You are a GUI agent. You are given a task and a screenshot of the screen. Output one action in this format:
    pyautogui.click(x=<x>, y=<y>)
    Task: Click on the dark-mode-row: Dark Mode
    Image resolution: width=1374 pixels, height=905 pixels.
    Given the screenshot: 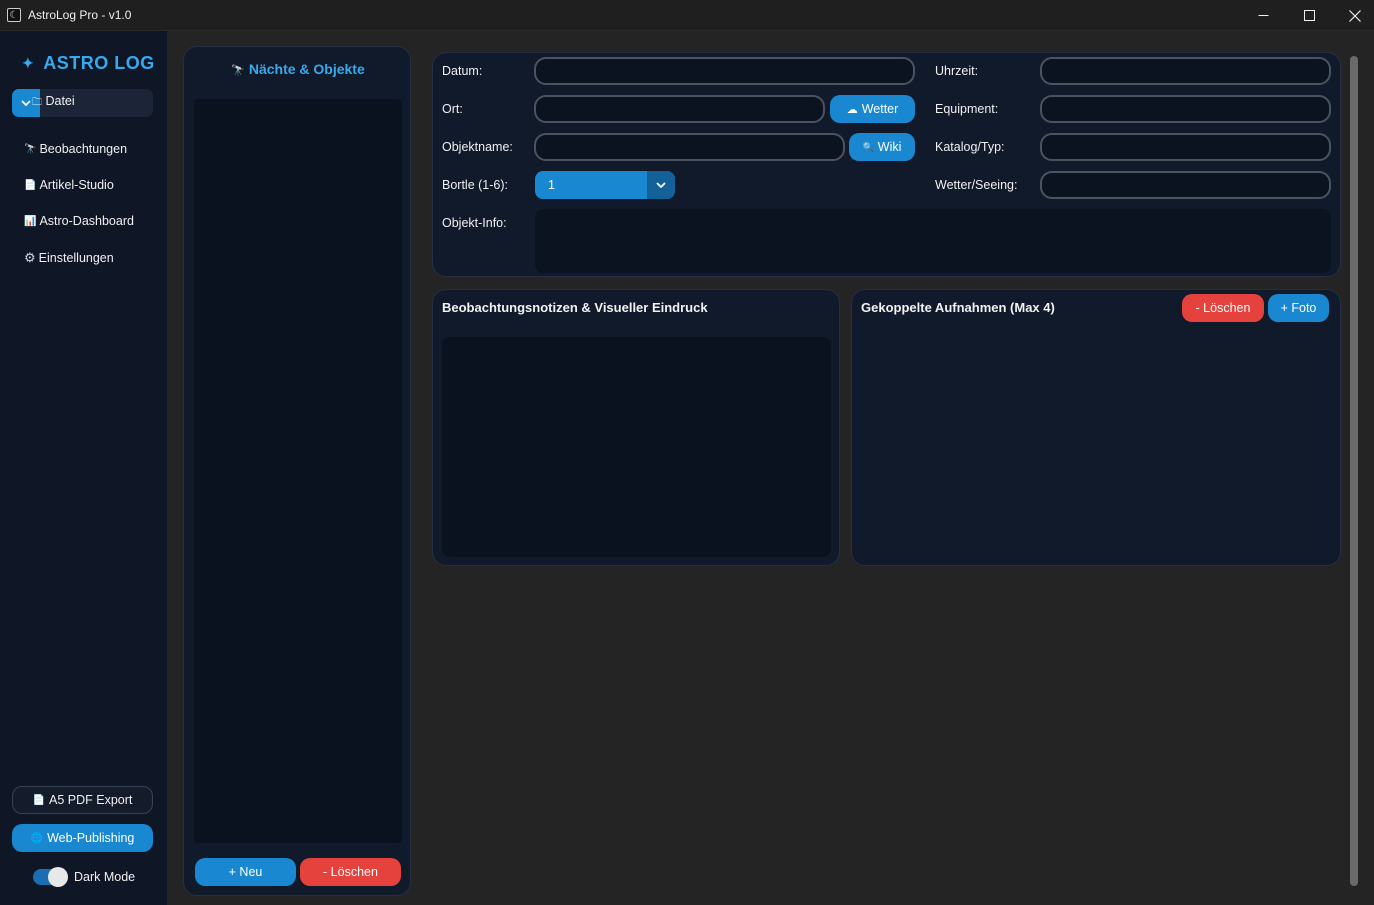 What is the action you would take?
    pyautogui.click(x=84, y=877)
    